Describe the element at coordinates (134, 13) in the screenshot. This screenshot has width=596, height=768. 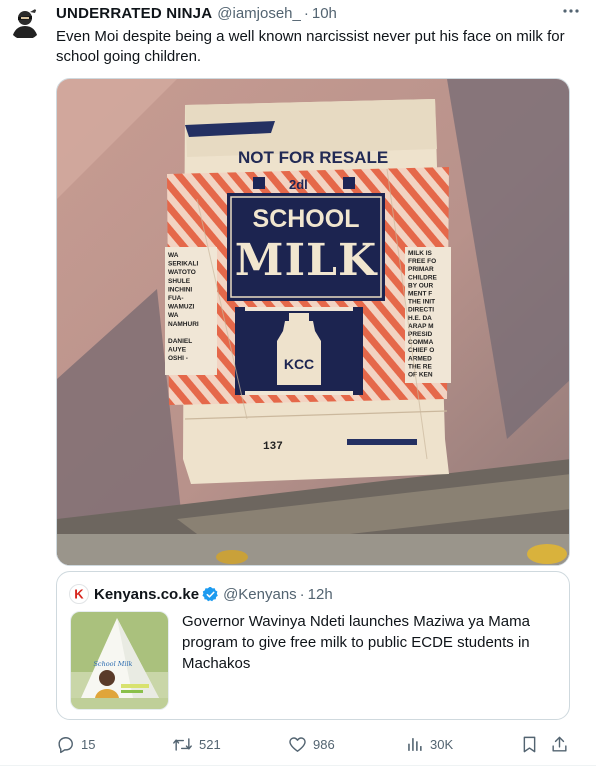
I see `author-display-name: UNDERRATED NINJA` at that location.